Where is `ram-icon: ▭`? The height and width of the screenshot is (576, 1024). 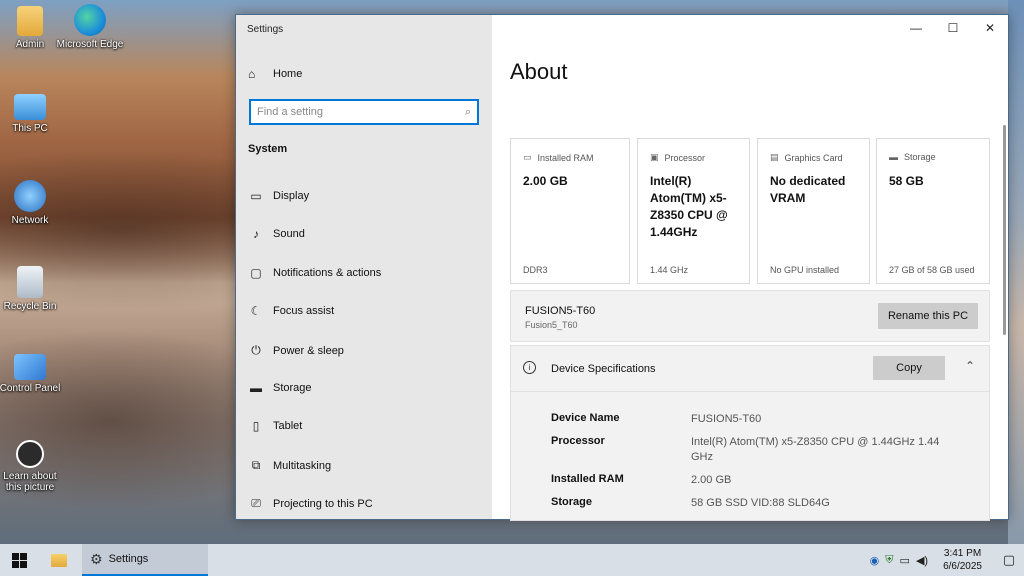
ram-icon: ▭ is located at coordinates (527, 157).